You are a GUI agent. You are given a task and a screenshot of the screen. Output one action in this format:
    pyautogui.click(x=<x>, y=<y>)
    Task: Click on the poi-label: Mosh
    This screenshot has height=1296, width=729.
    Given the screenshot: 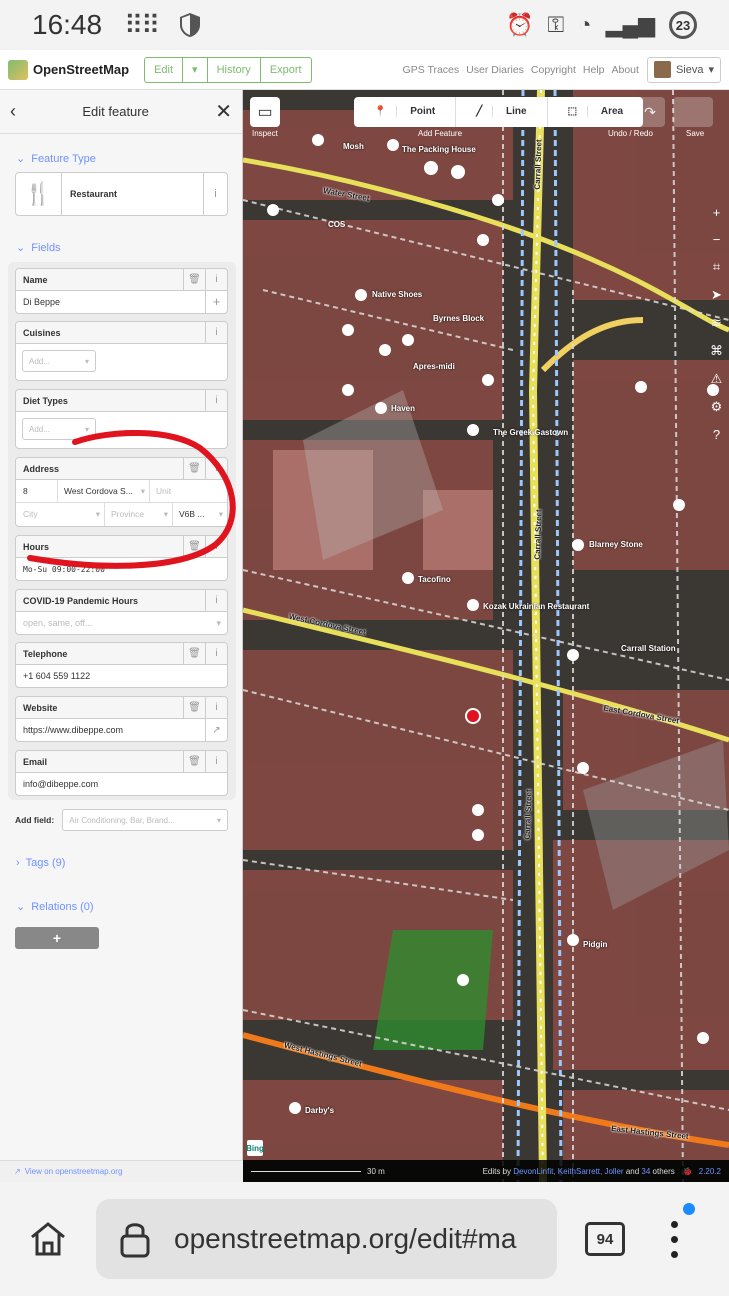 What is the action you would take?
    pyautogui.click(x=353, y=146)
    